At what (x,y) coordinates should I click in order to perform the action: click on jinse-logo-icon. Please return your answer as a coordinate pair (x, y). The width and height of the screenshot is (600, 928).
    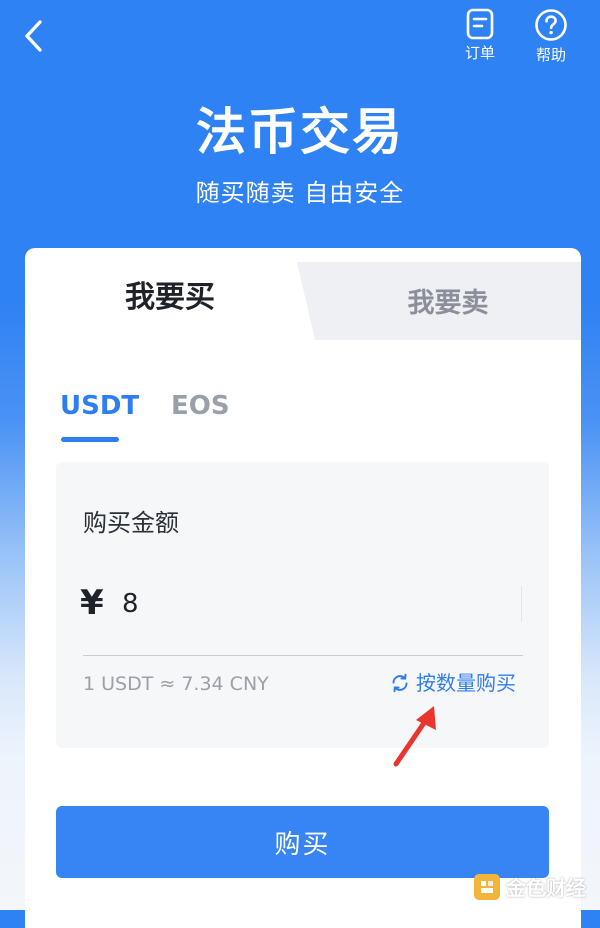
    Looking at the image, I should click on (487, 886).